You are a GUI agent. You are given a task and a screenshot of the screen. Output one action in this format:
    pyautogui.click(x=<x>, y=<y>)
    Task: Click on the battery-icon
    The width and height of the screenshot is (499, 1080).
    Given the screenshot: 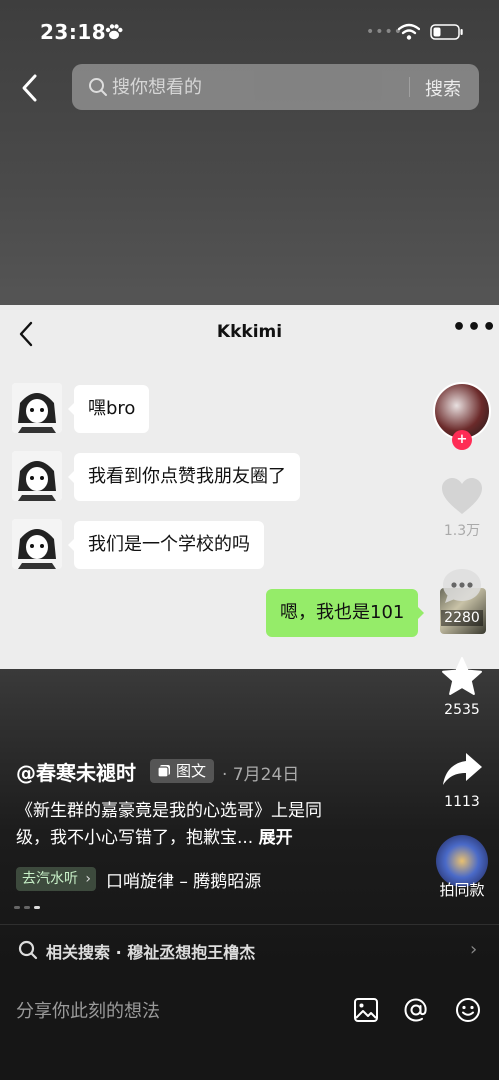 What is the action you would take?
    pyautogui.click(x=446, y=32)
    